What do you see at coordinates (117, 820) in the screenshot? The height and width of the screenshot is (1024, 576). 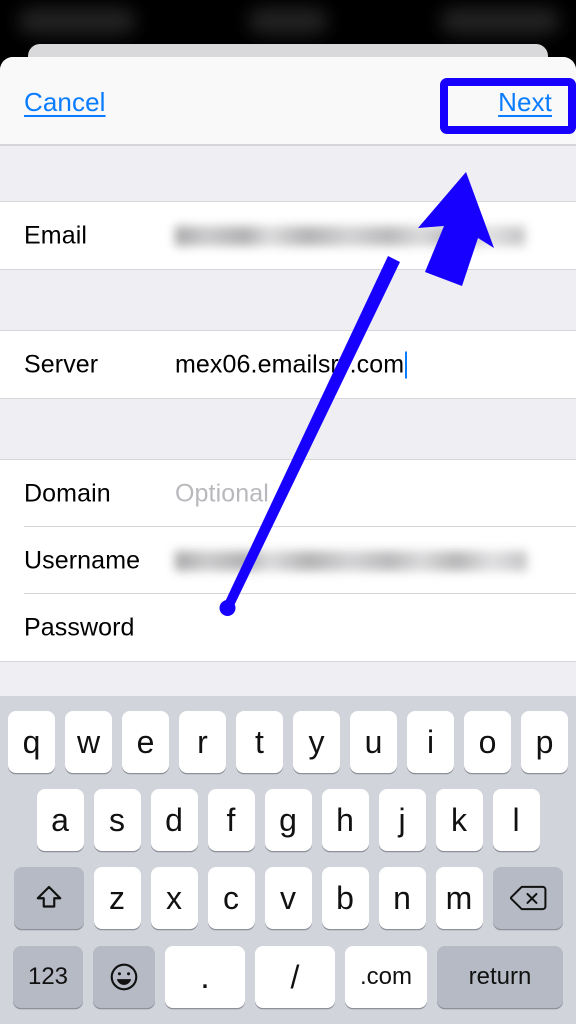 I see `key-s: s` at bounding box center [117, 820].